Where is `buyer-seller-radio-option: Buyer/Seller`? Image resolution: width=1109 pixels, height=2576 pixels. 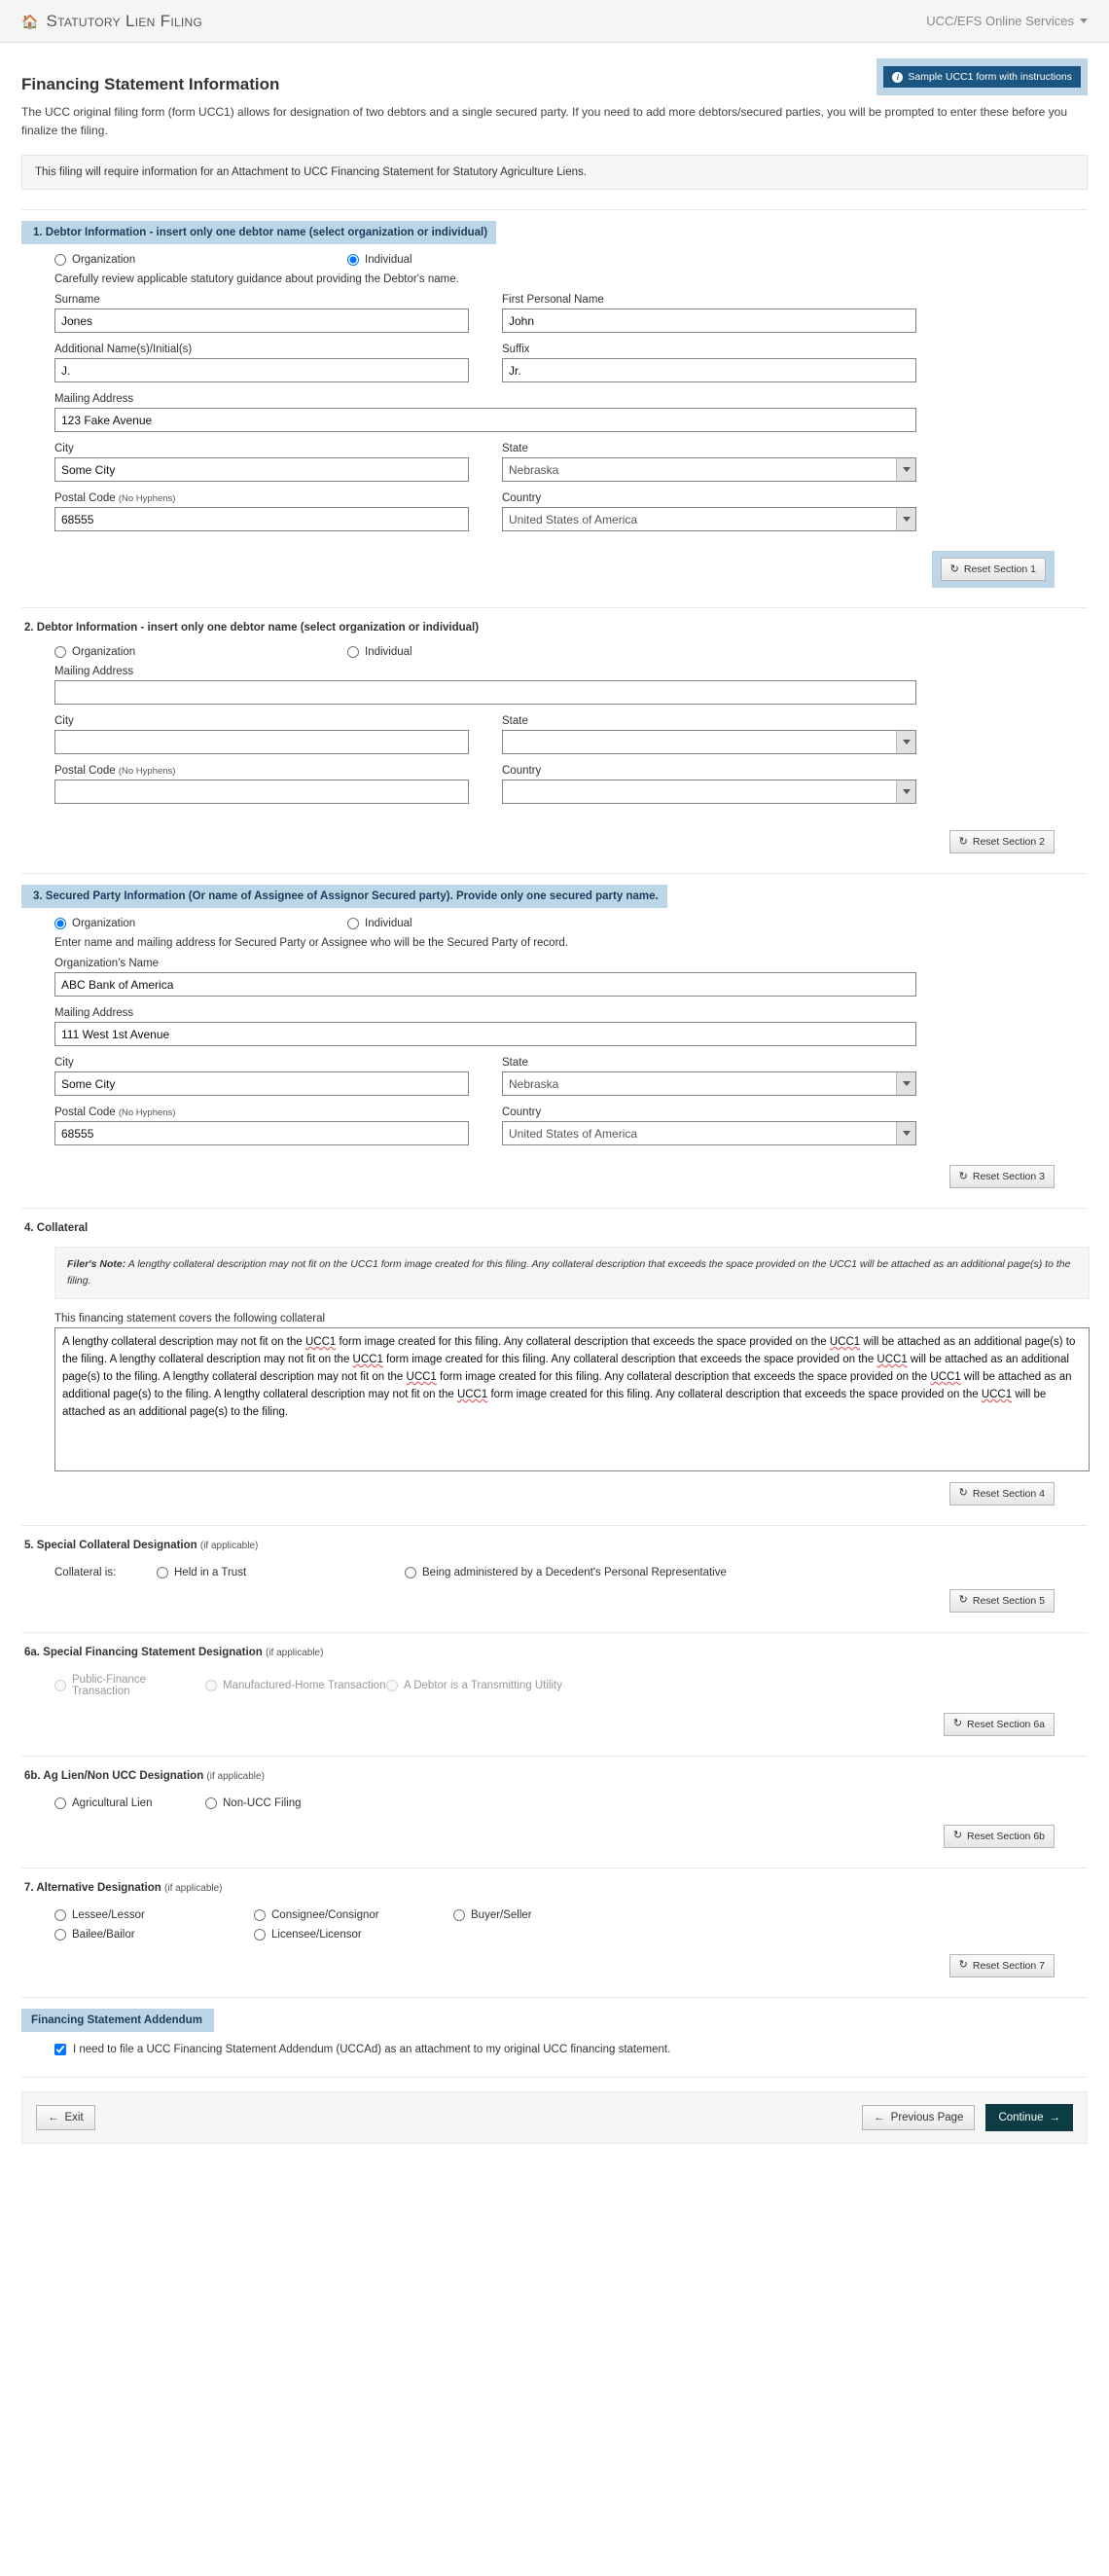 buyer-seller-radio-option: Buyer/Seller is located at coordinates (493, 1914).